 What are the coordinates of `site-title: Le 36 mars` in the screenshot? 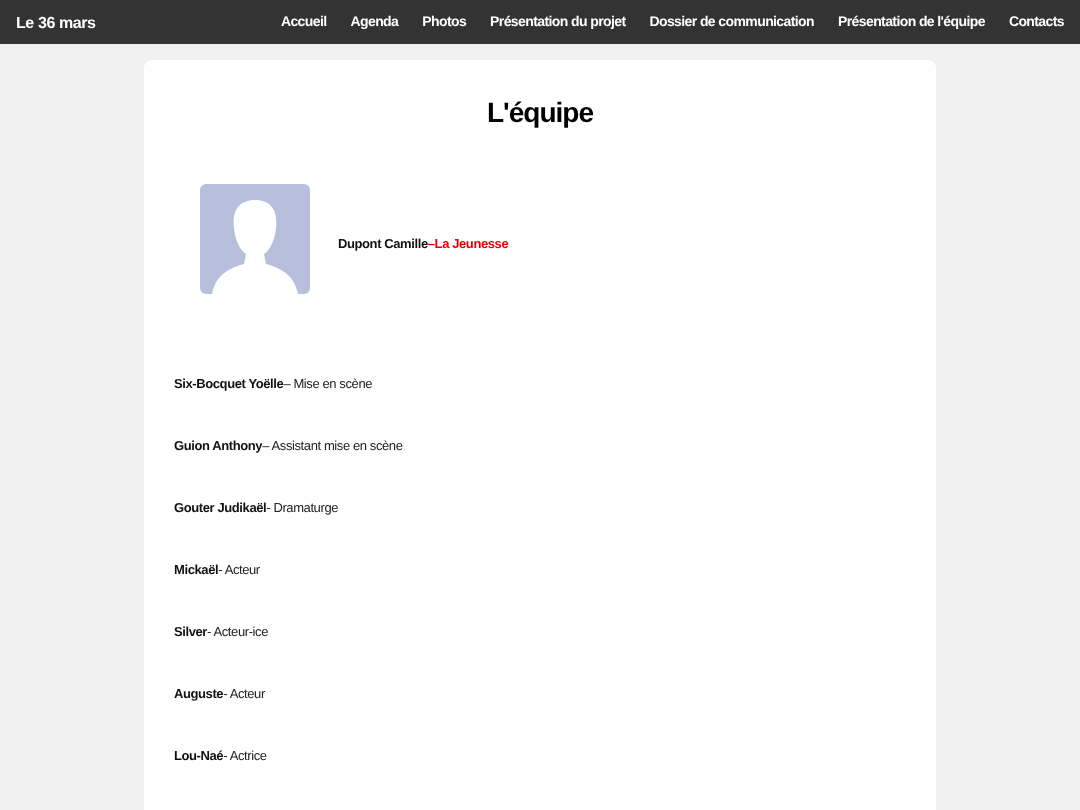 It's located at (56, 22).